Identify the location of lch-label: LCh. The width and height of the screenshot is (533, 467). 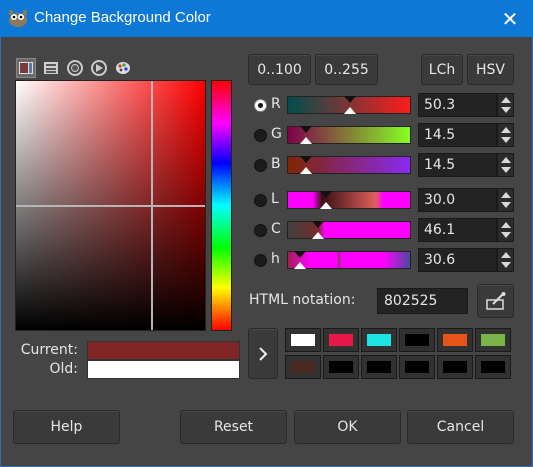
(442, 69).